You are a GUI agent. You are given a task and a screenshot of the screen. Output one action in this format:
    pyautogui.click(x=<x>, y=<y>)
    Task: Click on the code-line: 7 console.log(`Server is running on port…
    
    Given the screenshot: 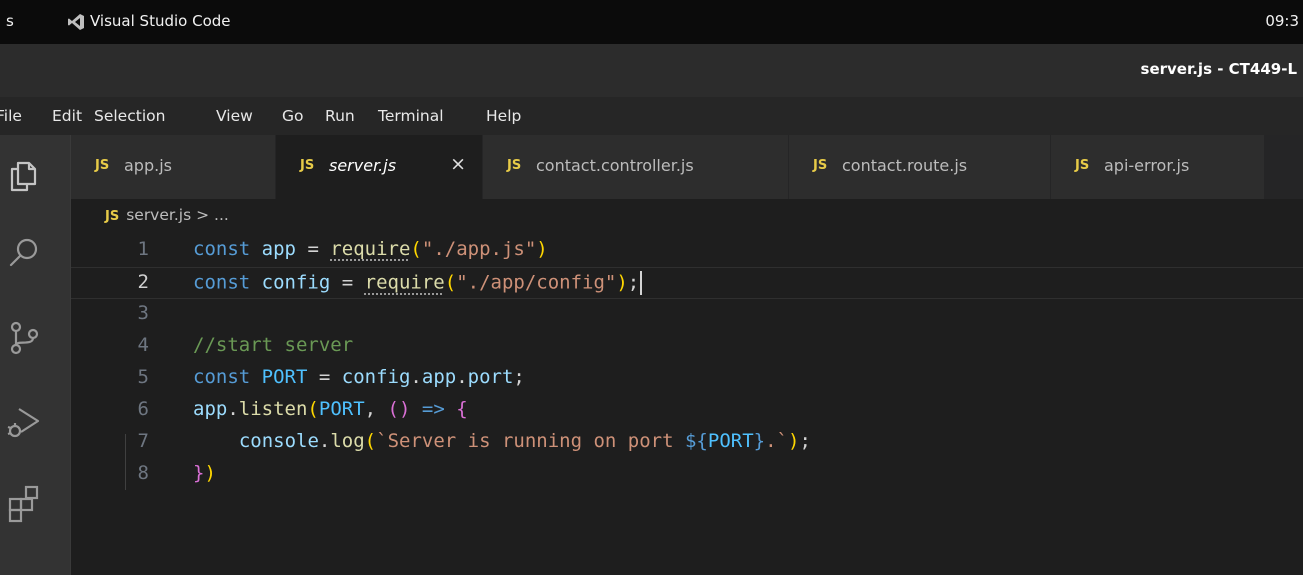 What is the action you would take?
    pyautogui.click(x=687, y=443)
    